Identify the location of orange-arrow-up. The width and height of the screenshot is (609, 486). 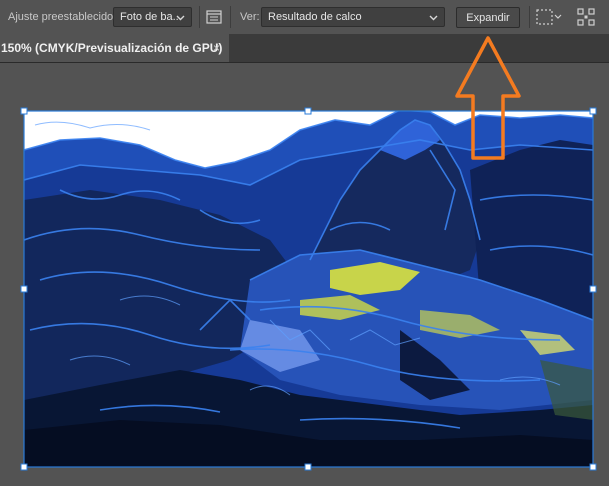
(488, 98).